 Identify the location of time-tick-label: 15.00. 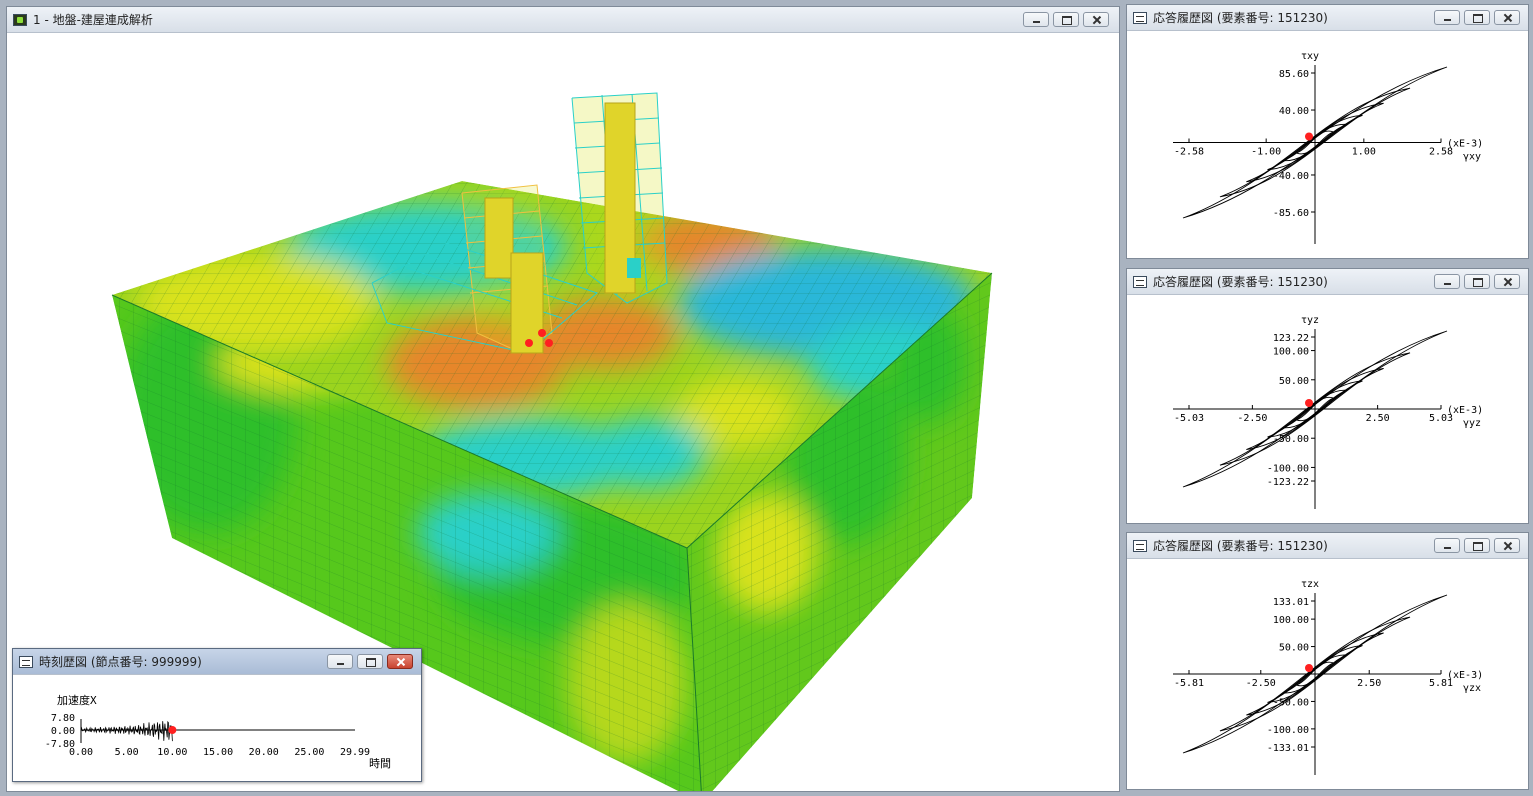
(218, 752).